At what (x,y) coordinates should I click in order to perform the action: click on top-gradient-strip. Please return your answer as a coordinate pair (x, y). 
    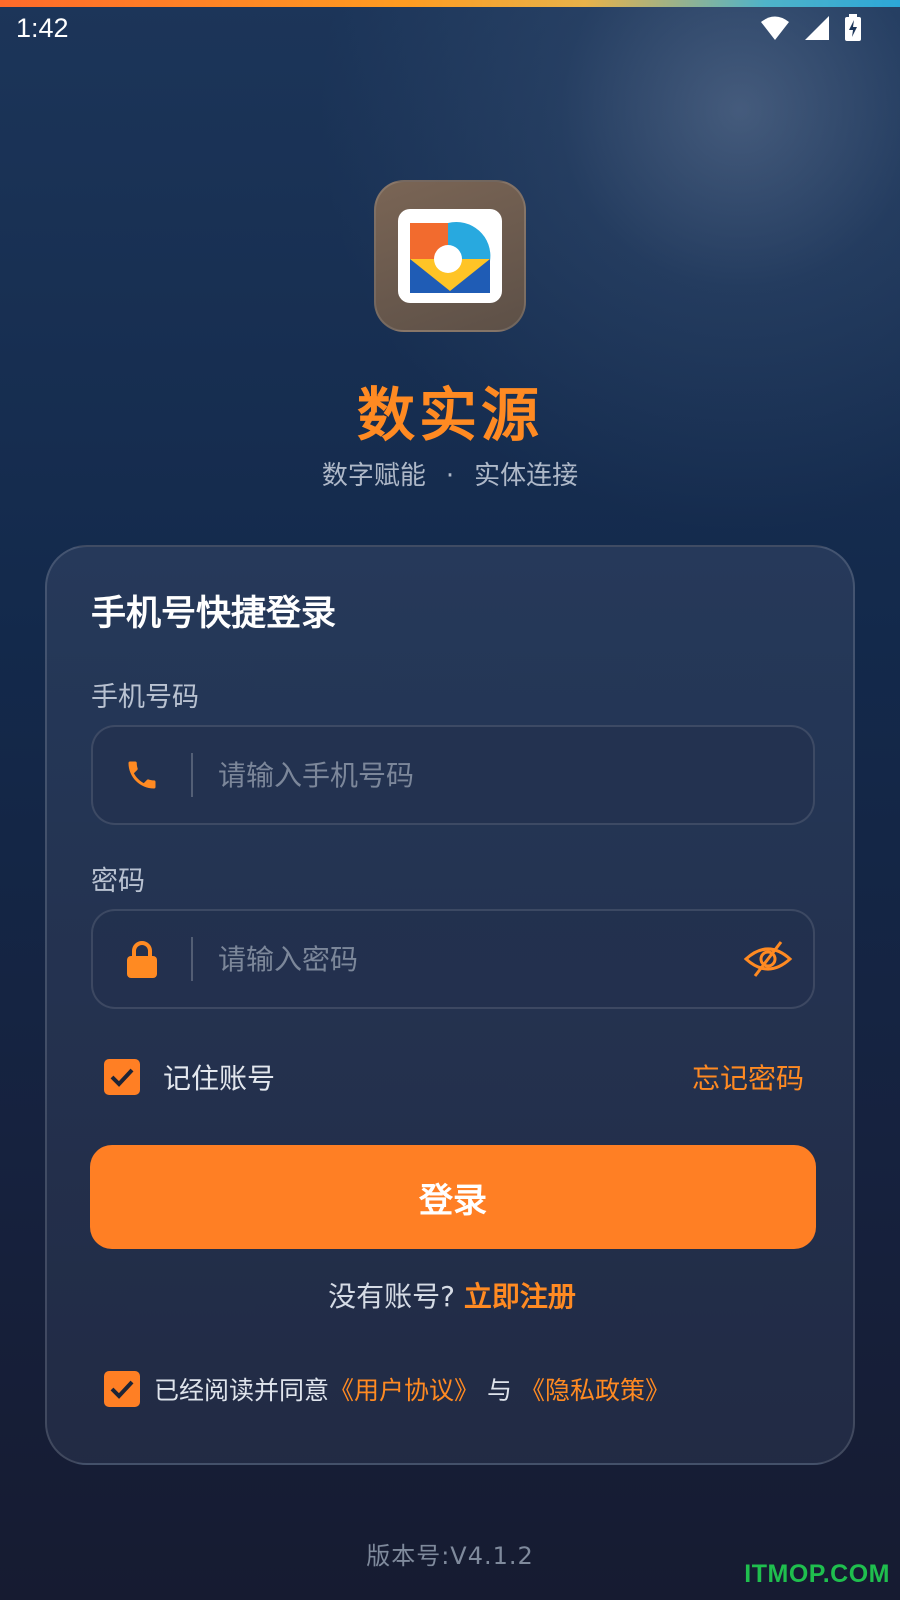
    Looking at the image, I should click on (450, 3).